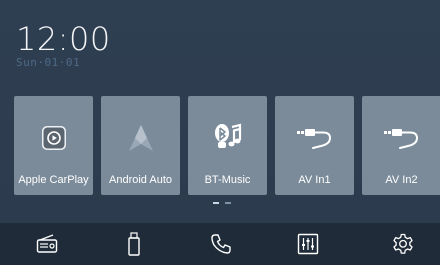 This screenshot has height=265, width=440. What do you see at coordinates (53, 180) in the screenshot?
I see `tile-label: Apple CarPlay` at bounding box center [53, 180].